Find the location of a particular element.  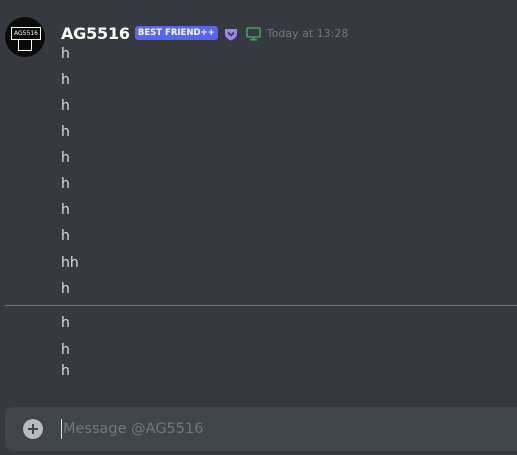

message-text: hh is located at coordinates (70, 263).